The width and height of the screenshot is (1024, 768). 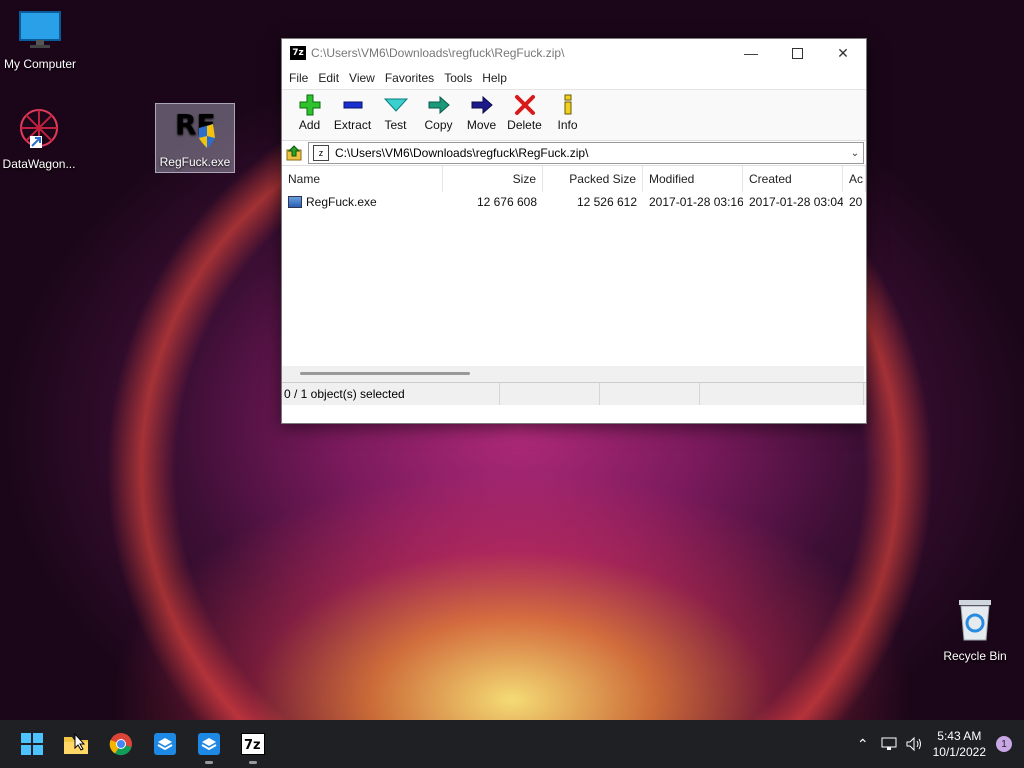 I want to click on test-label: Test, so click(x=395, y=125).